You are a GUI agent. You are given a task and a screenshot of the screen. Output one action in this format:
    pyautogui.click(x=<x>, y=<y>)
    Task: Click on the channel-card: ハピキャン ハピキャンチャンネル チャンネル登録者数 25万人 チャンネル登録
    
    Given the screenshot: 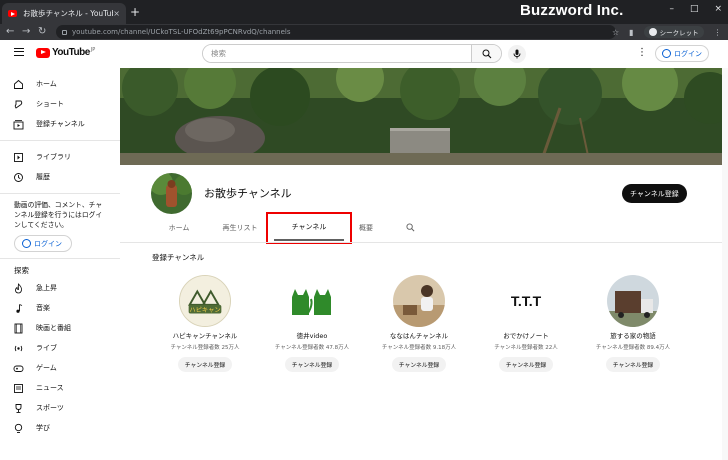 What is the action you would take?
    pyautogui.click(x=205, y=323)
    